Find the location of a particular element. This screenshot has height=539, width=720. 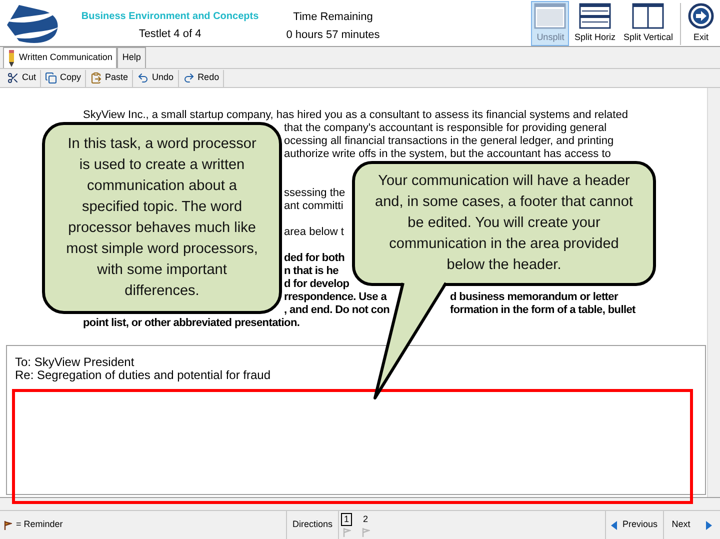

pencil-icon is located at coordinates (11, 58).